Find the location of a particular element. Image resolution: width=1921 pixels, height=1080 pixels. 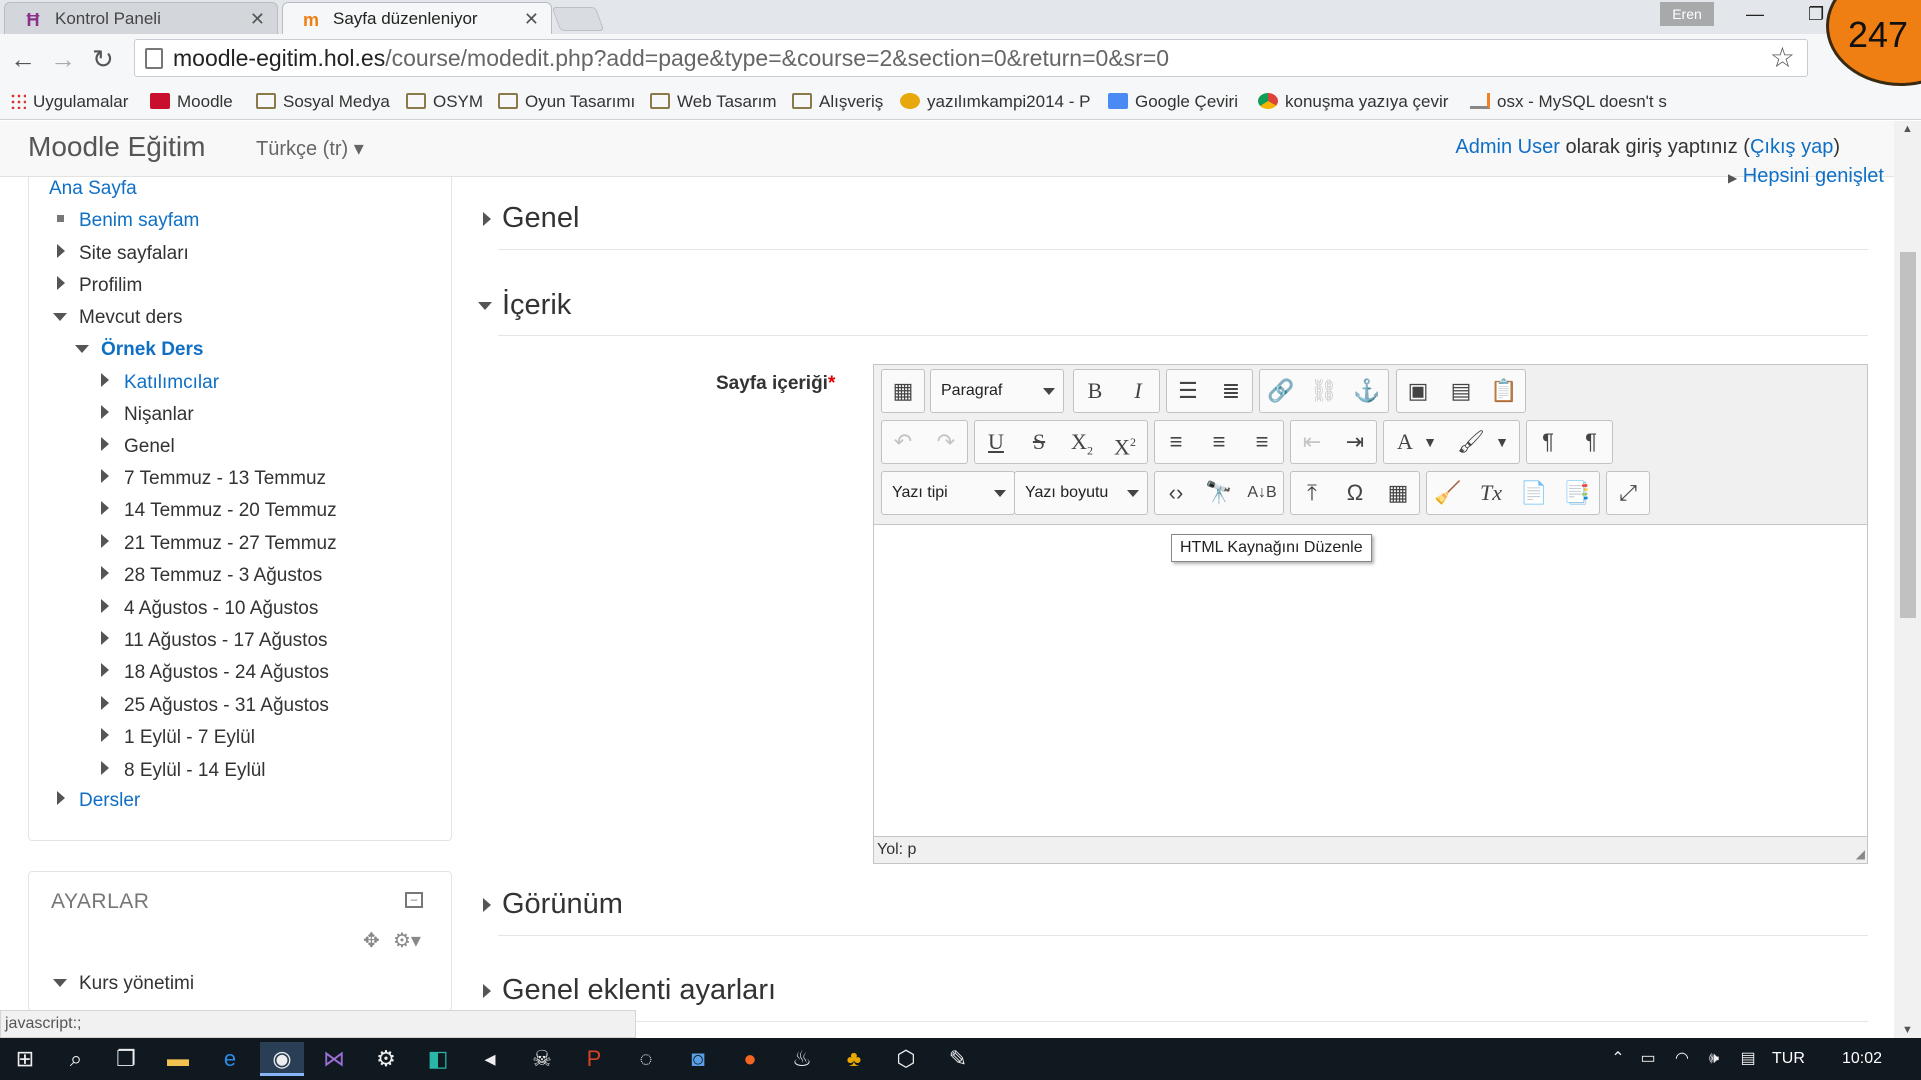

bookmark-stackoverflow: osx - MySQL doesn't s is located at coordinates (1568, 102).